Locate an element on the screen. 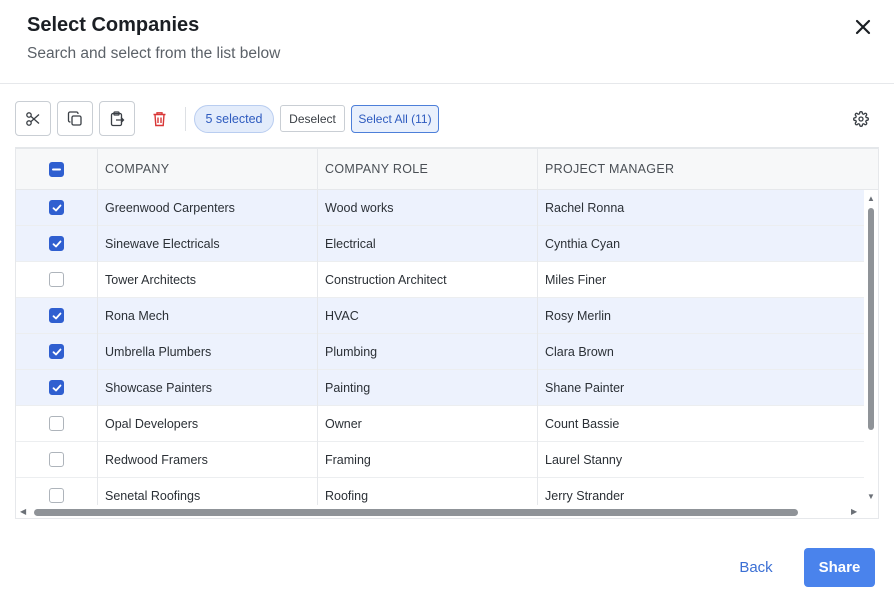  project-manager-cell: Count Bassie is located at coordinates (582, 423).